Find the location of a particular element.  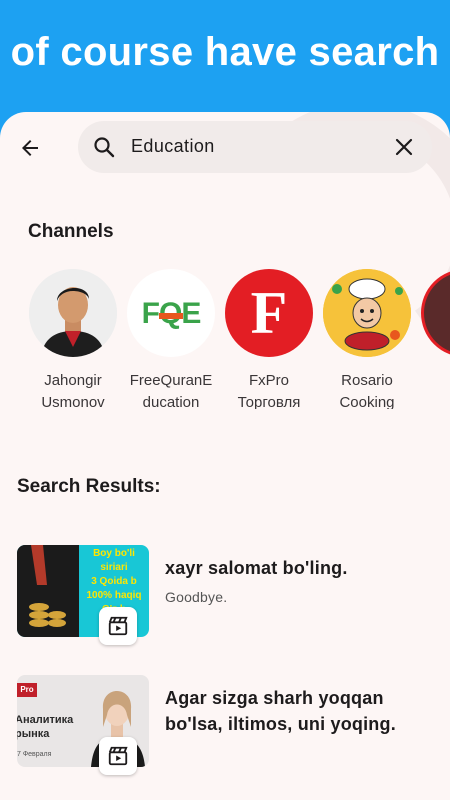

channel-avatar: F is located at coordinates (269, 313).